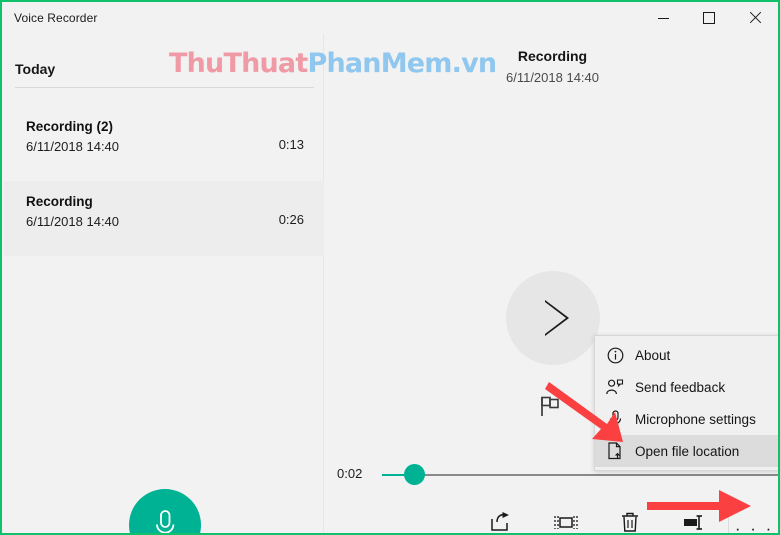 This screenshot has height=535, width=780. Describe the element at coordinates (686, 355) in the screenshot. I see `menu-item-about: About` at that location.